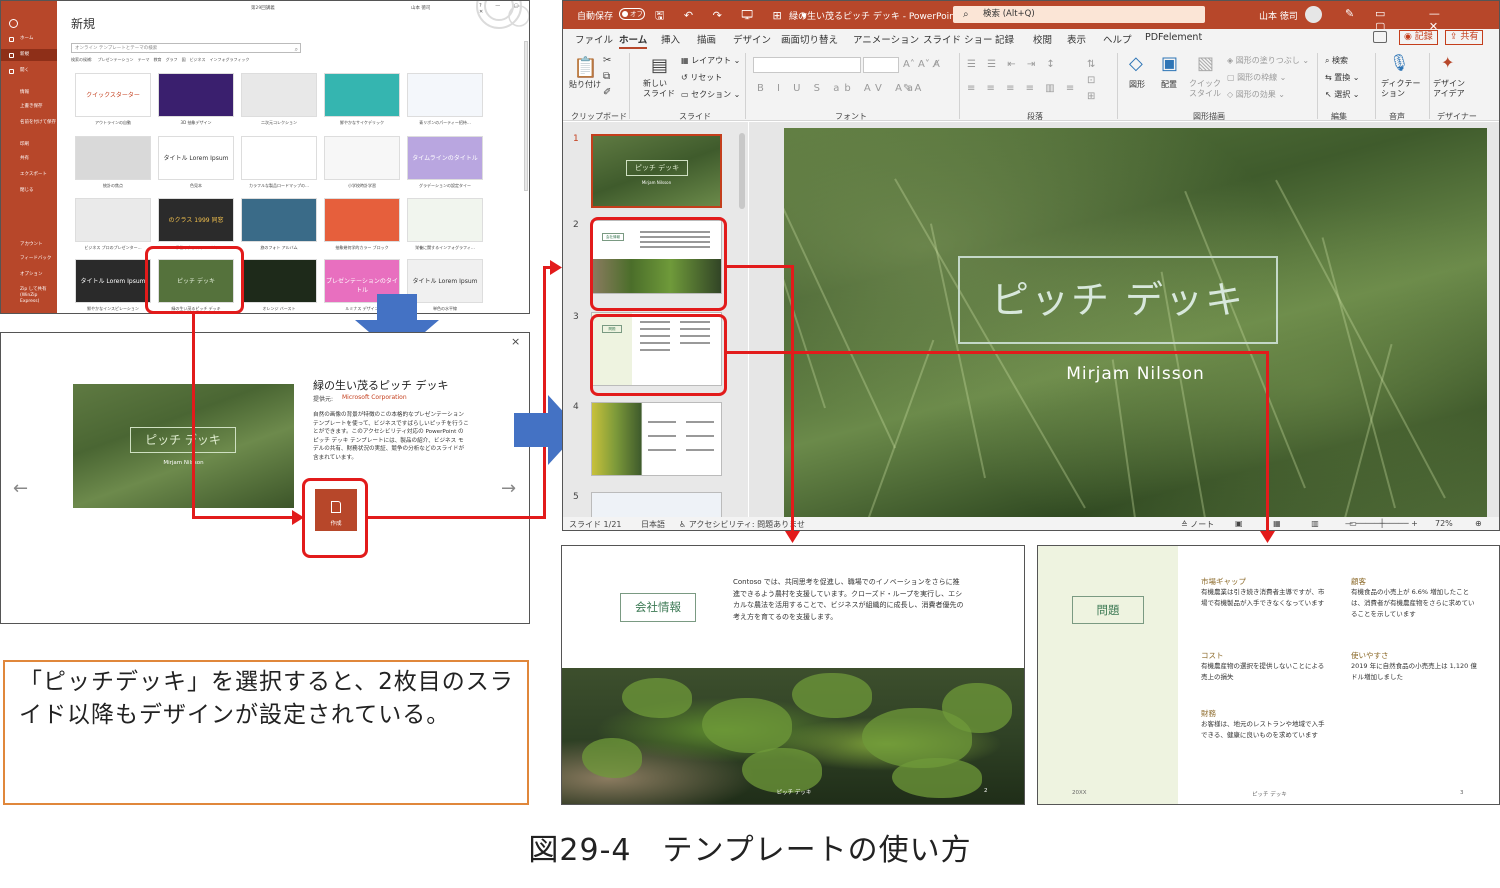  What do you see at coordinates (653, 524) in the screenshot?
I see `language-status: 日本語` at bounding box center [653, 524].